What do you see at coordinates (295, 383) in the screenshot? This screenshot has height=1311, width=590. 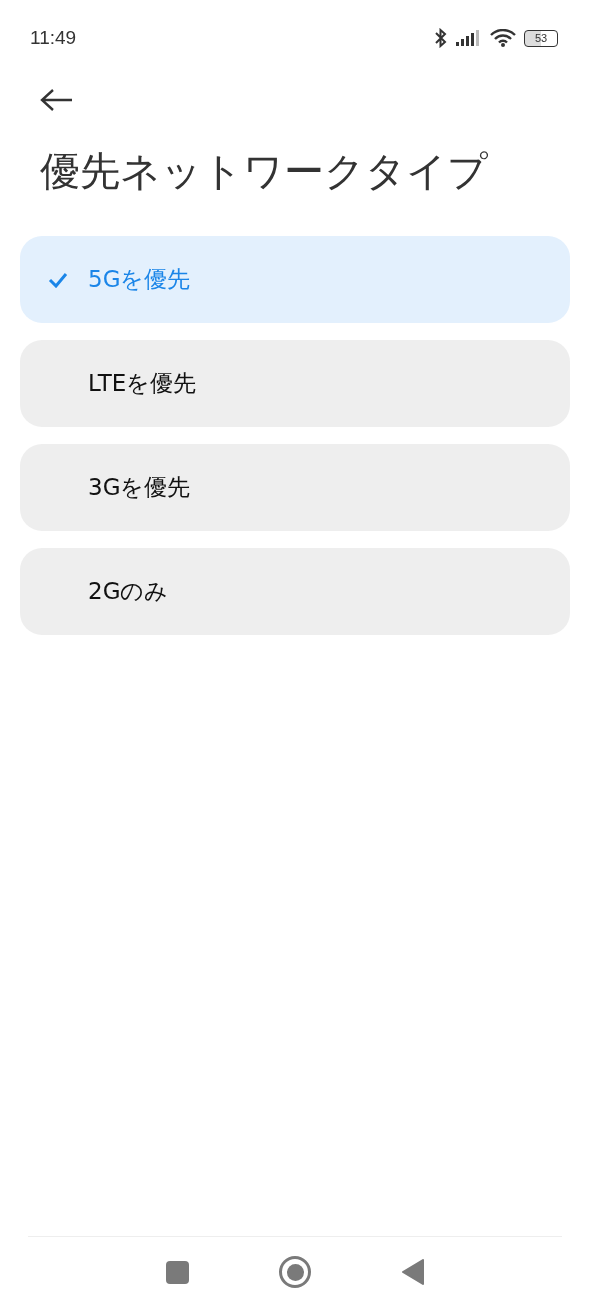 I see `network-option: LTEを優先` at bounding box center [295, 383].